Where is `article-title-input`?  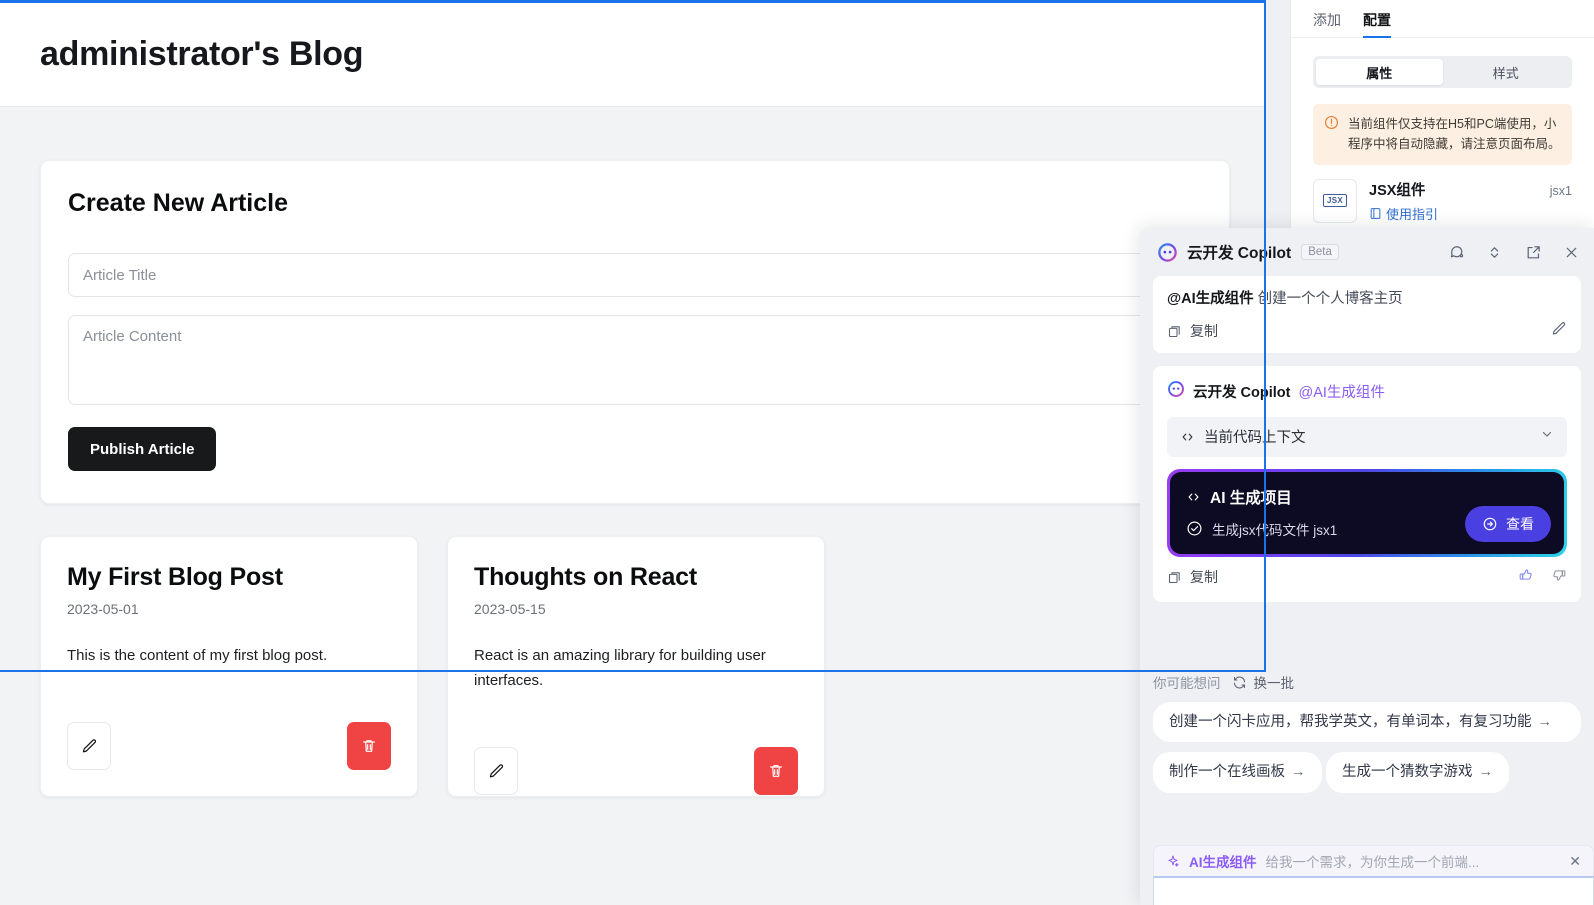
article-title-input is located at coordinates (636, 275).